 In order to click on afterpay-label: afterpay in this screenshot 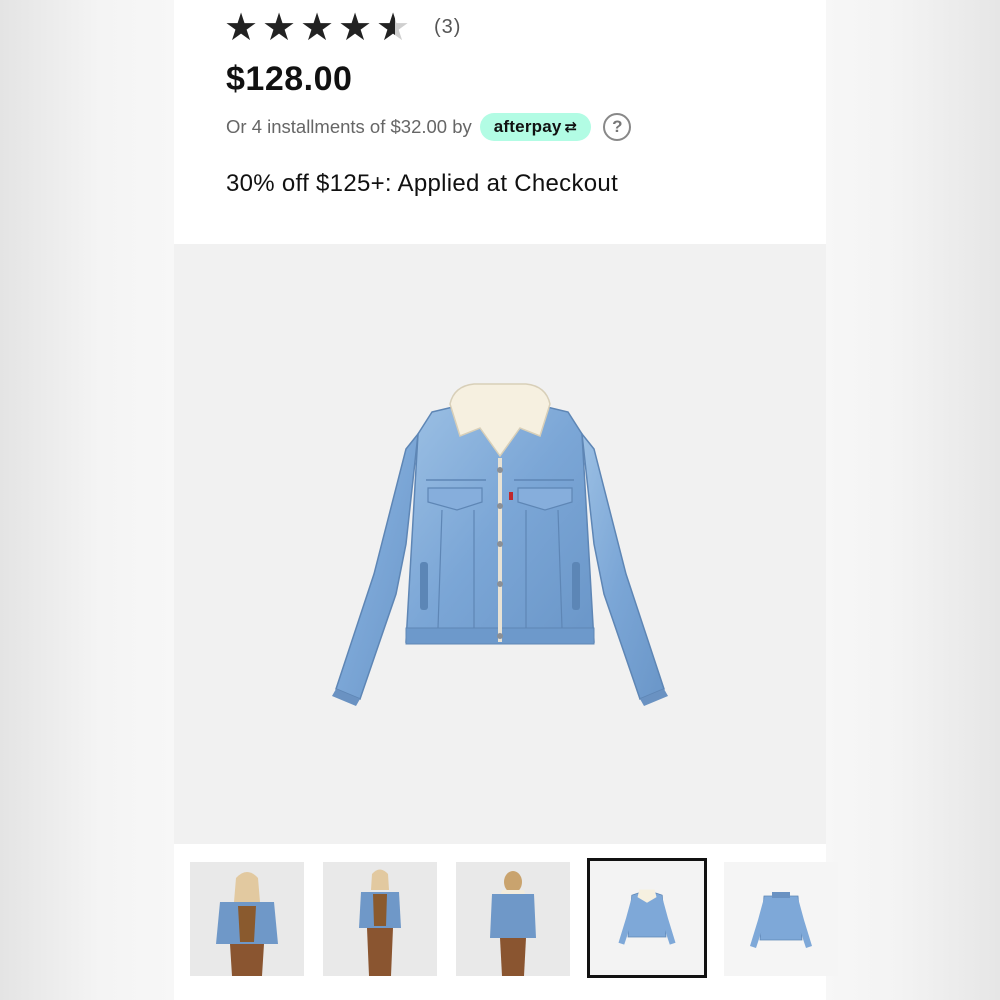, I will do `click(527, 126)`.